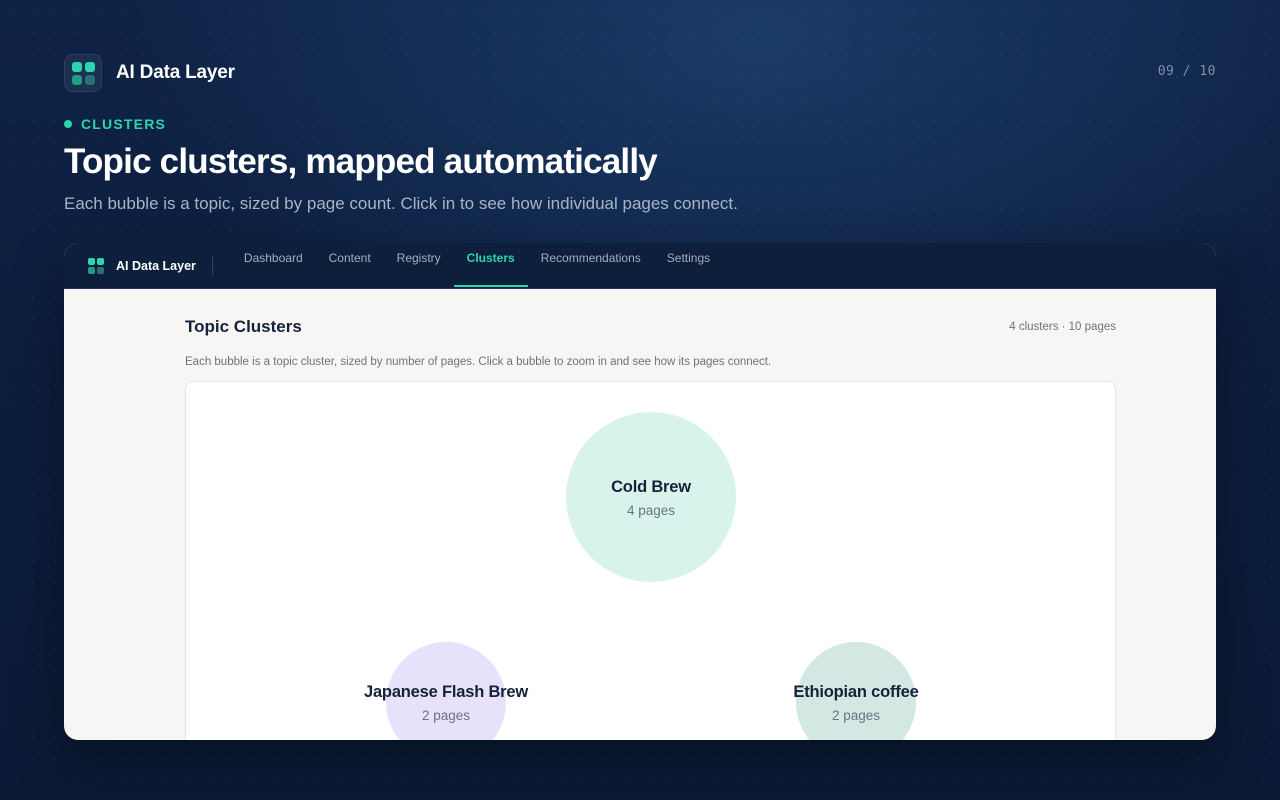 This screenshot has width=1280, height=800. I want to click on cluster-stats: 4 clusters · 10 pages, so click(1062, 327).